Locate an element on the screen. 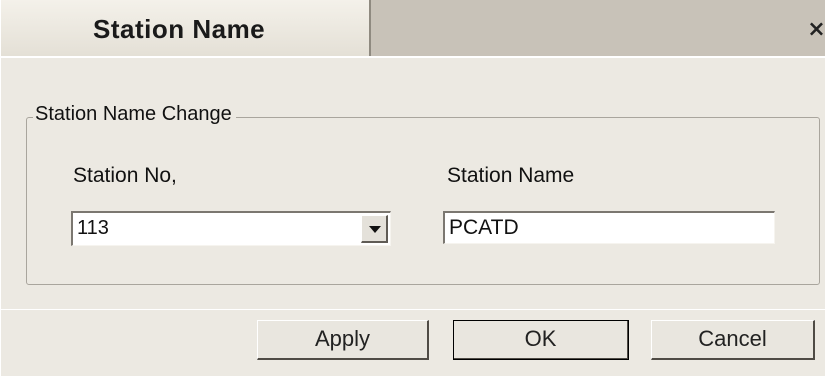 This screenshot has width=825, height=376. chevron-down-icon is located at coordinates (375, 229).